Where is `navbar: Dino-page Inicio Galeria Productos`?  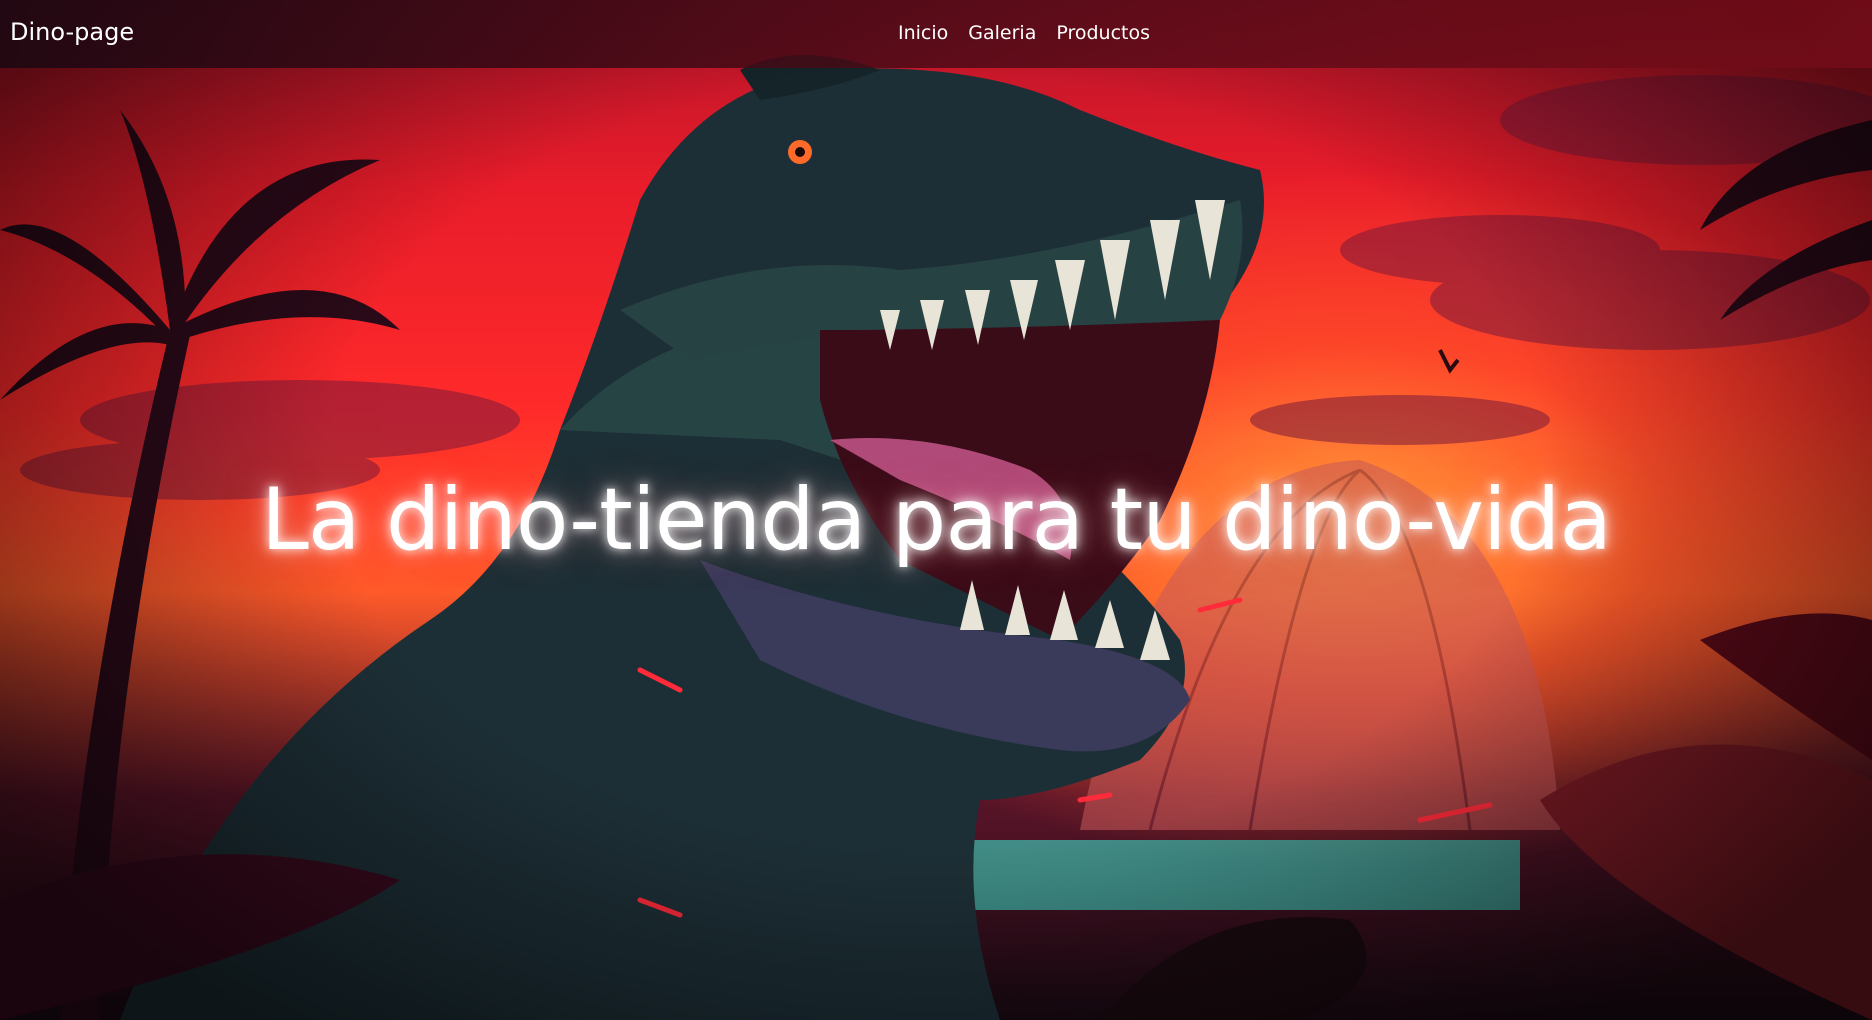 navbar: Dino-page Inicio Galeria Productos is located at coordinates (936, 34).